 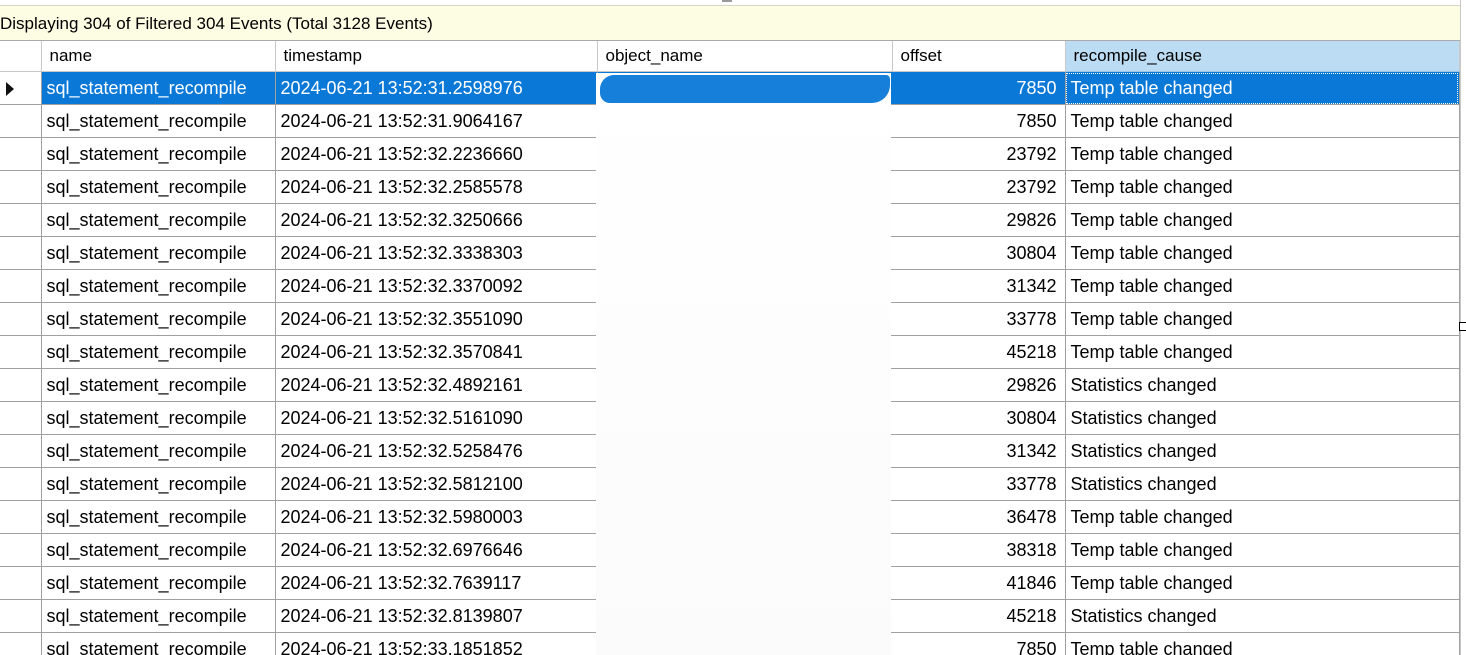 What do you see at coordinates (436, 385) in the screenshot?
I see `cell-timestamp: 2024-06-21 13:52:32.4892161` at bounding box center [436, 385].